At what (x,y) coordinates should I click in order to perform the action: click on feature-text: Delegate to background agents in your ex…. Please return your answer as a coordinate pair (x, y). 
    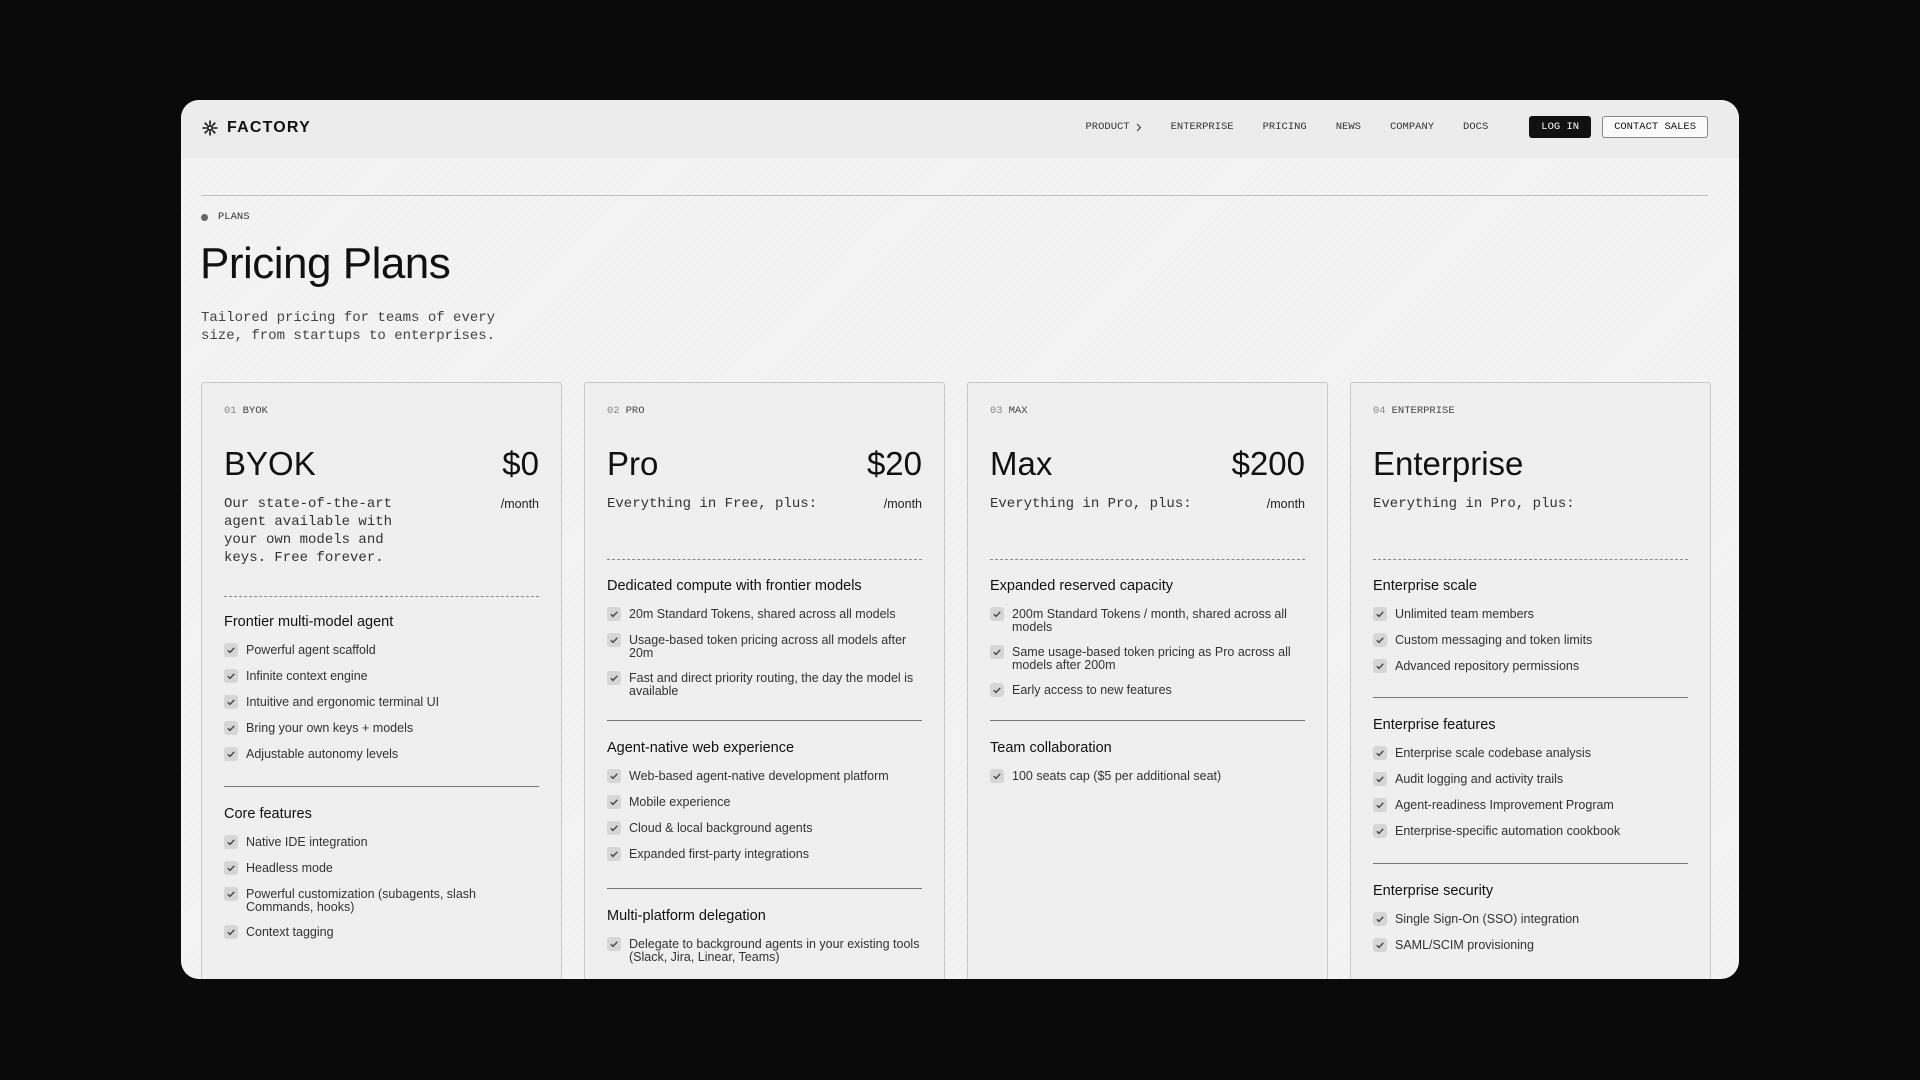
    Looking at the image, I should click on (774, 950).